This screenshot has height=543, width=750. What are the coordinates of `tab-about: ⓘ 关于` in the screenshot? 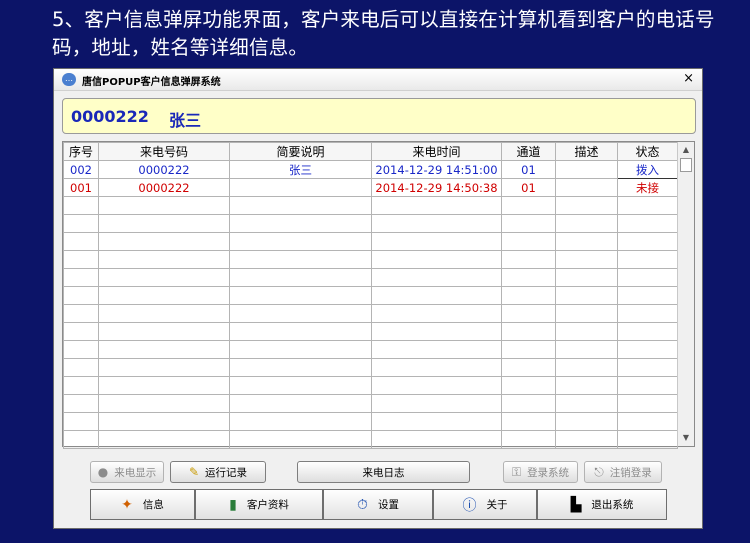 It's located at (485, 504).